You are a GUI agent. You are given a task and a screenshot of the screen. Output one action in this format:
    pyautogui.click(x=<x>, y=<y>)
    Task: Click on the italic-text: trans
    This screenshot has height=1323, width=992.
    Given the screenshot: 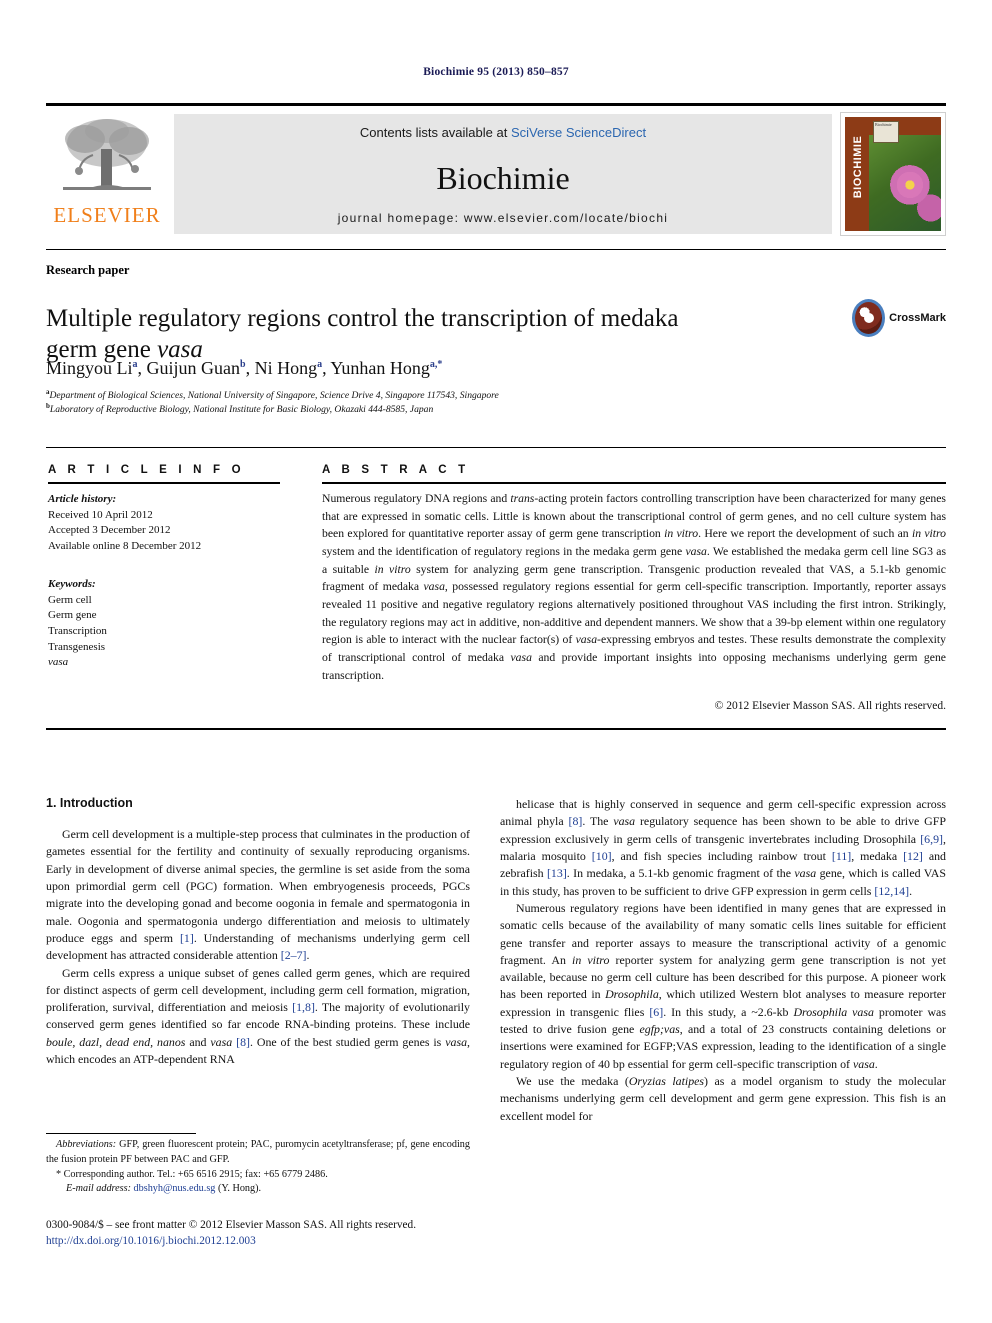 What is the action you would take?
    pyautogui.click(x=522, y=498)
    